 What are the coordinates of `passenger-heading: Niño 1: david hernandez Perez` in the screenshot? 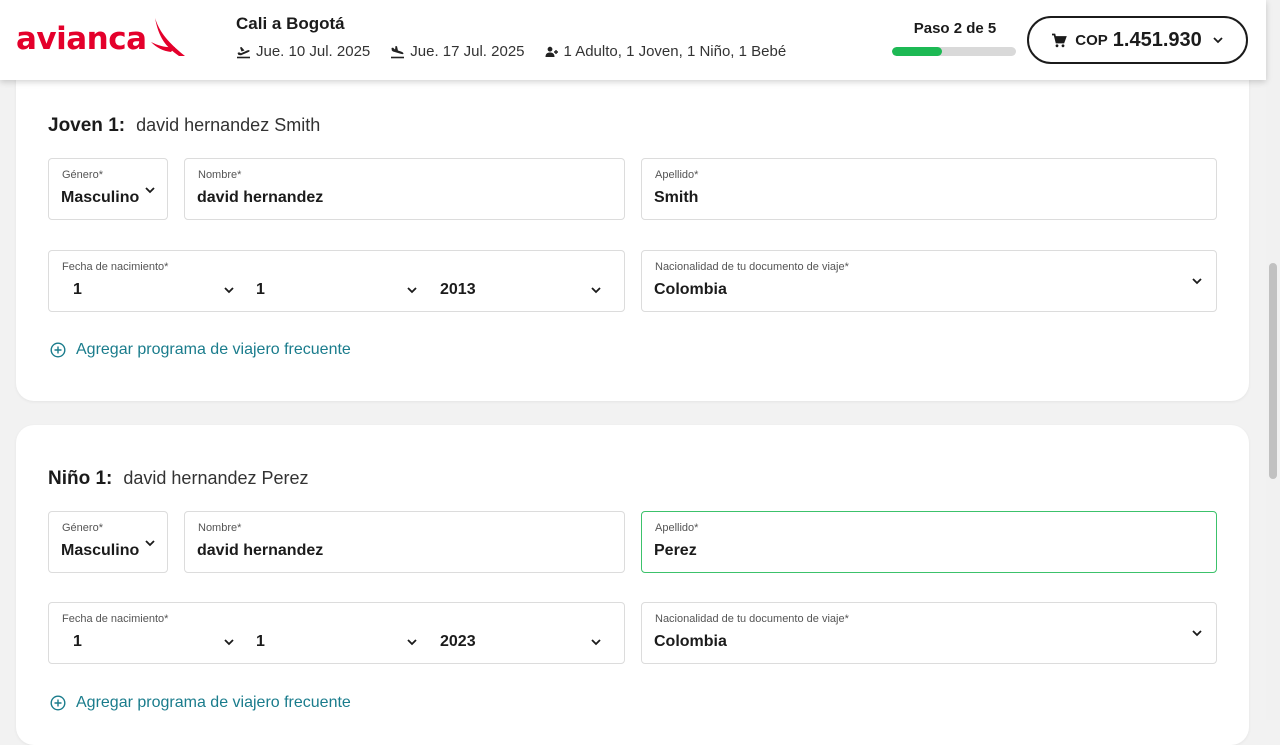 It's located at (178, 479).